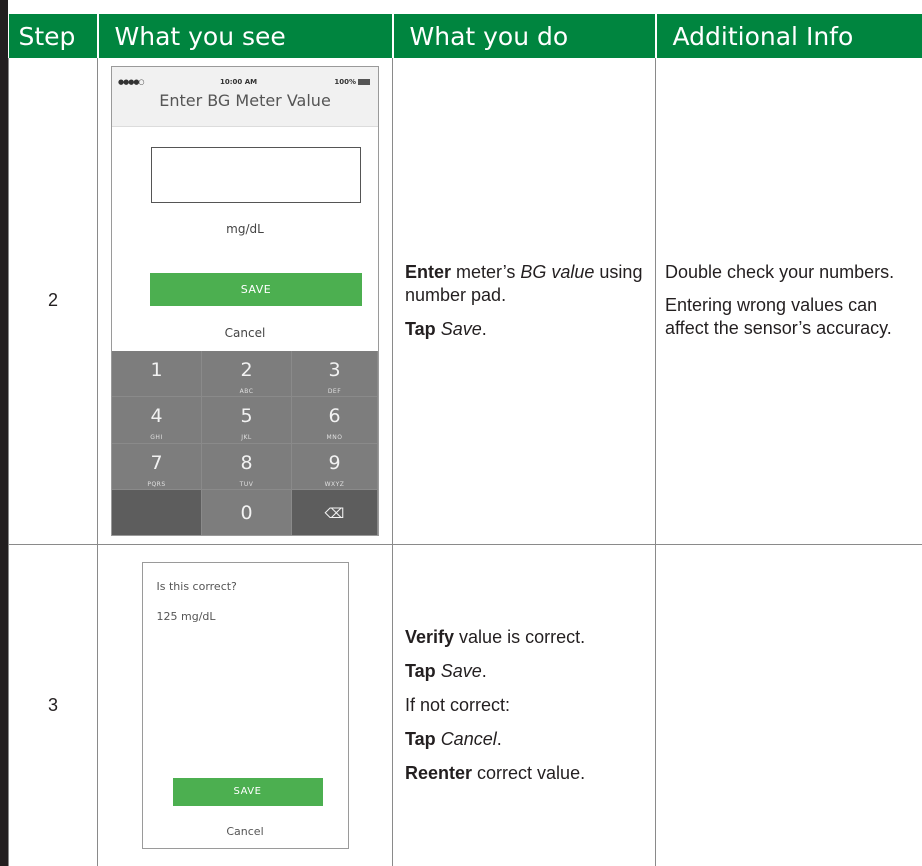 The height and width of the screenshot is (866, 922). What do you see at coordinates (335, 420) in the screenshot?
I see `key-6: 6 MNO` at bounding box center [335, 420].